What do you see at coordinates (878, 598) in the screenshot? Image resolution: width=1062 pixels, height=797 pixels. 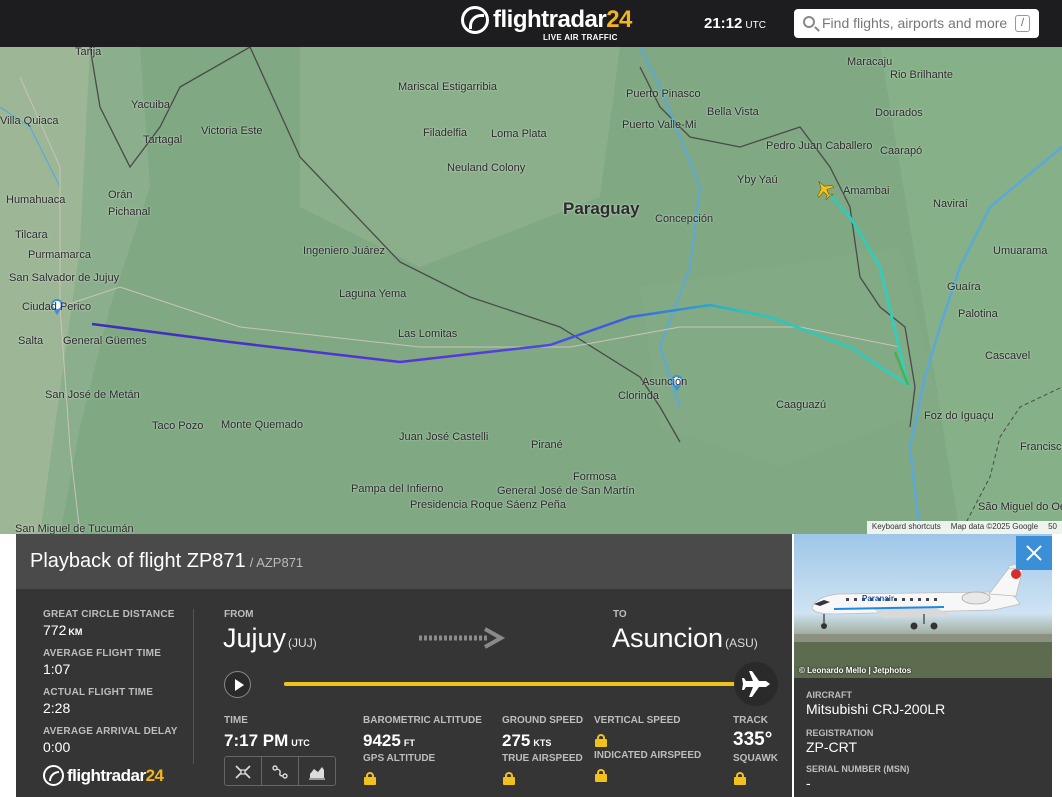 I see `aircraft-livery-text: Paranair` at bounding box center [878, 598].